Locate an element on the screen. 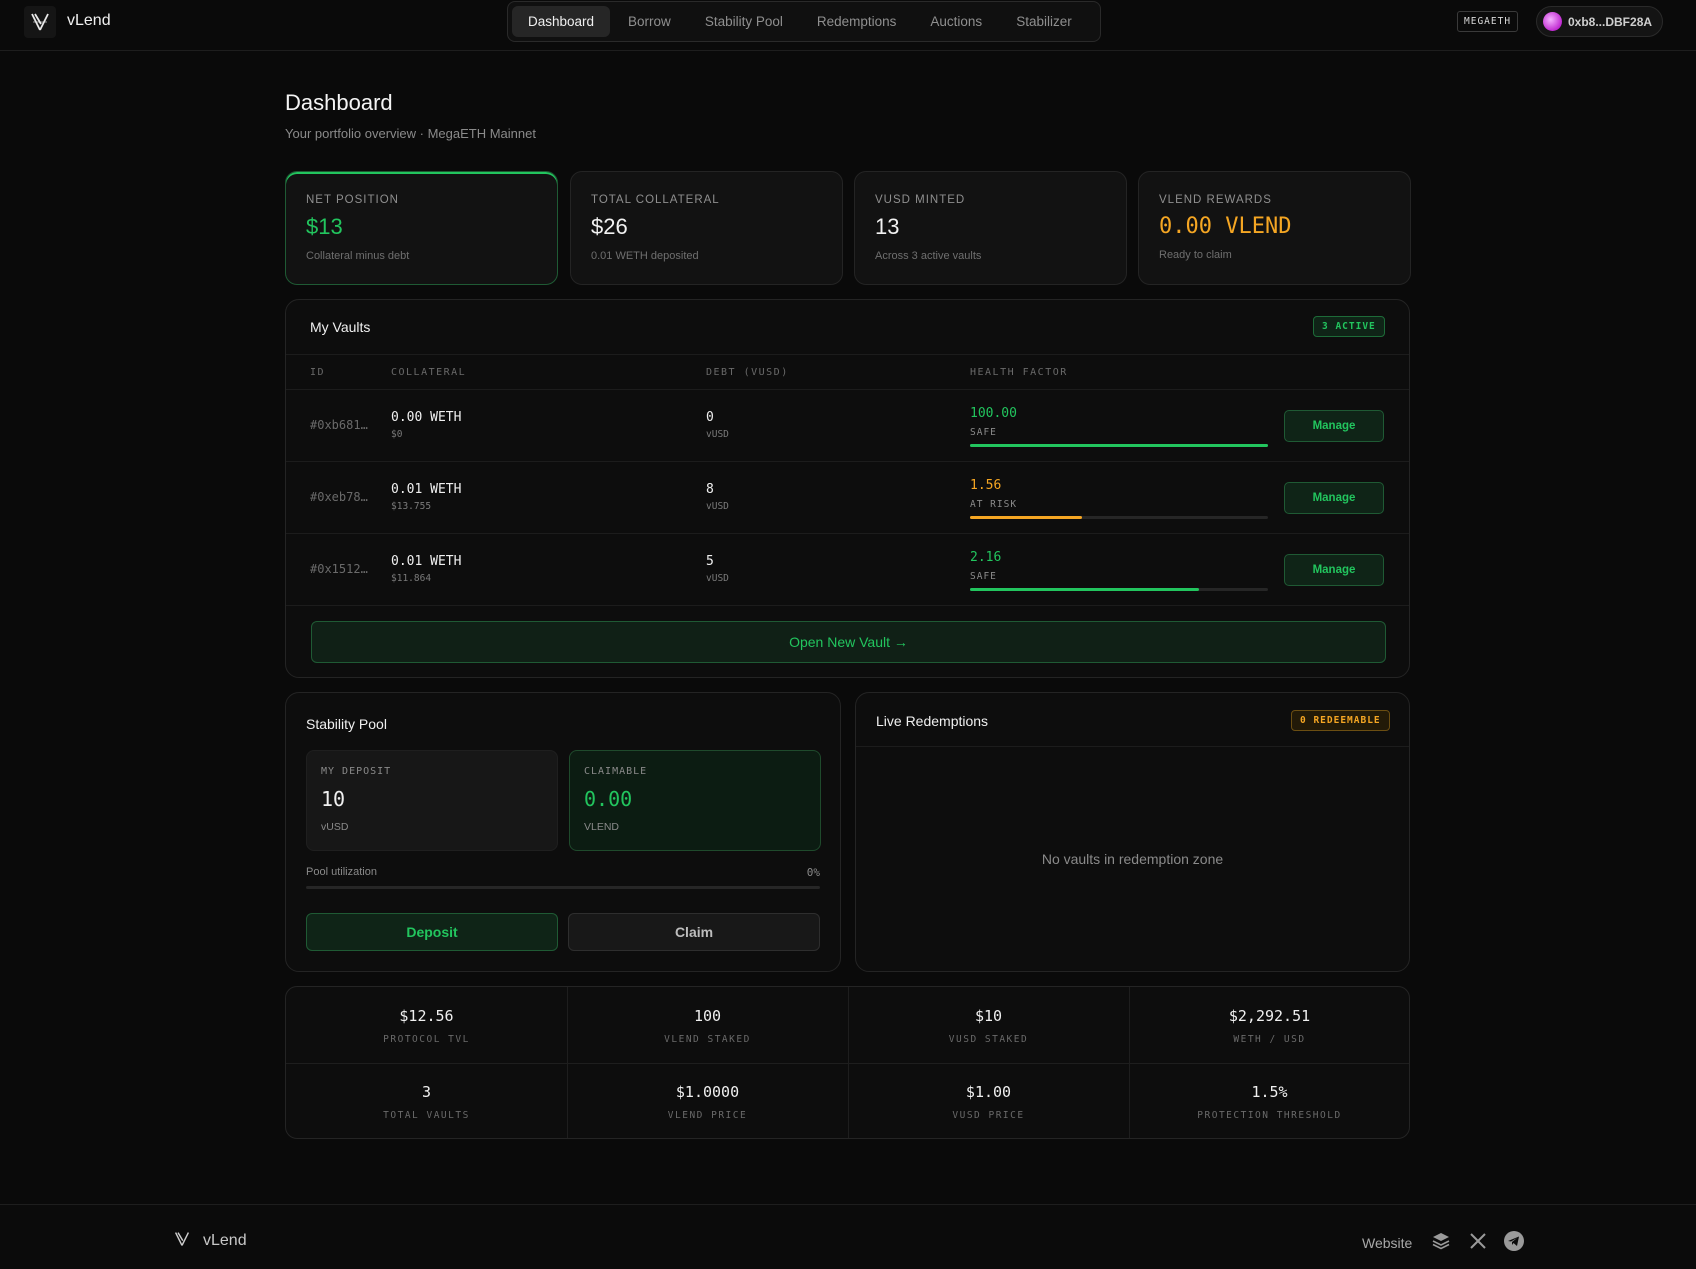 The image size is (1696, 1269). deposit-unit: vUSD is located at coordinates (335, 827).